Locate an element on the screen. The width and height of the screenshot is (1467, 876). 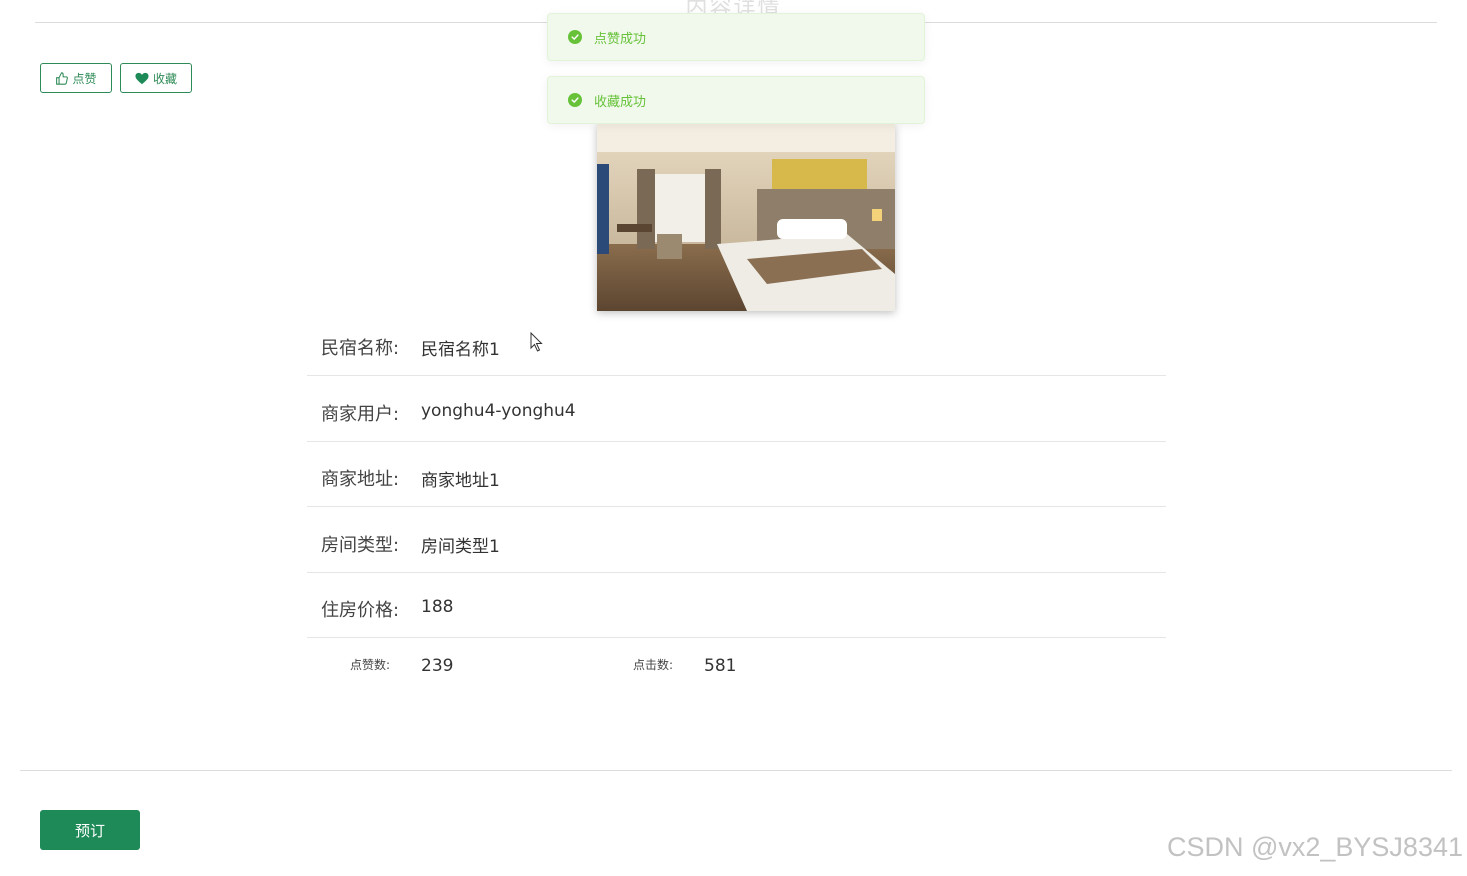
detail-value: 民宿名称1 is located at coordinates (460, 350).